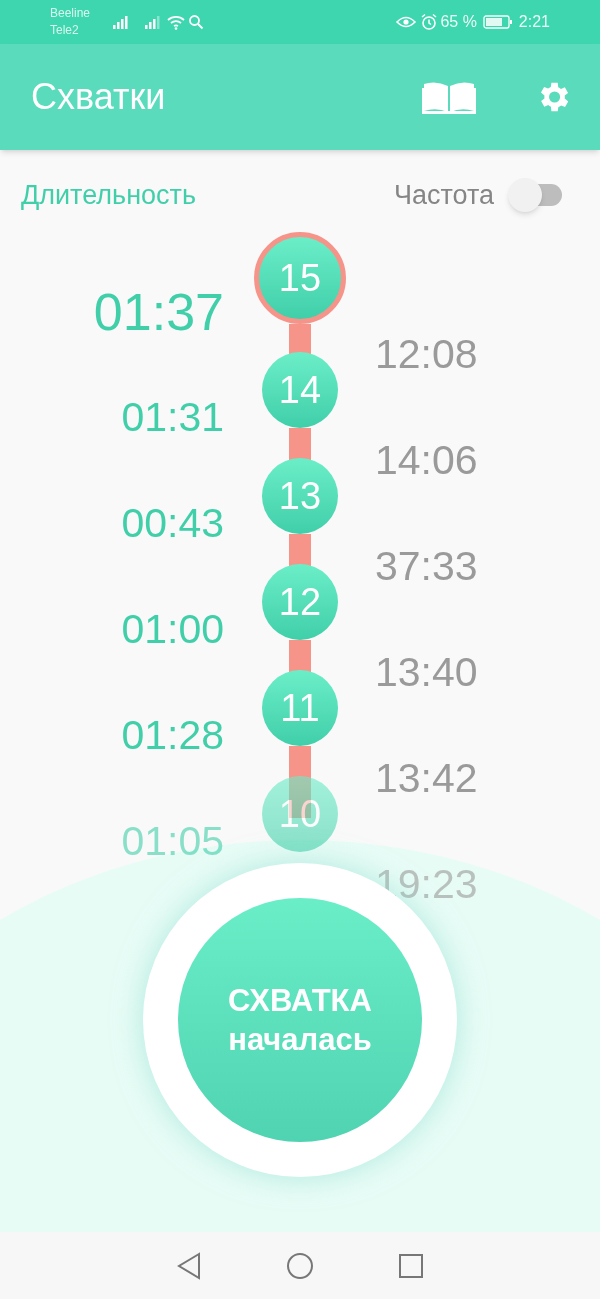  Describe the element at coordinates (443, 195) in the screenshot. I see `frequency-label: Частота` at that location.